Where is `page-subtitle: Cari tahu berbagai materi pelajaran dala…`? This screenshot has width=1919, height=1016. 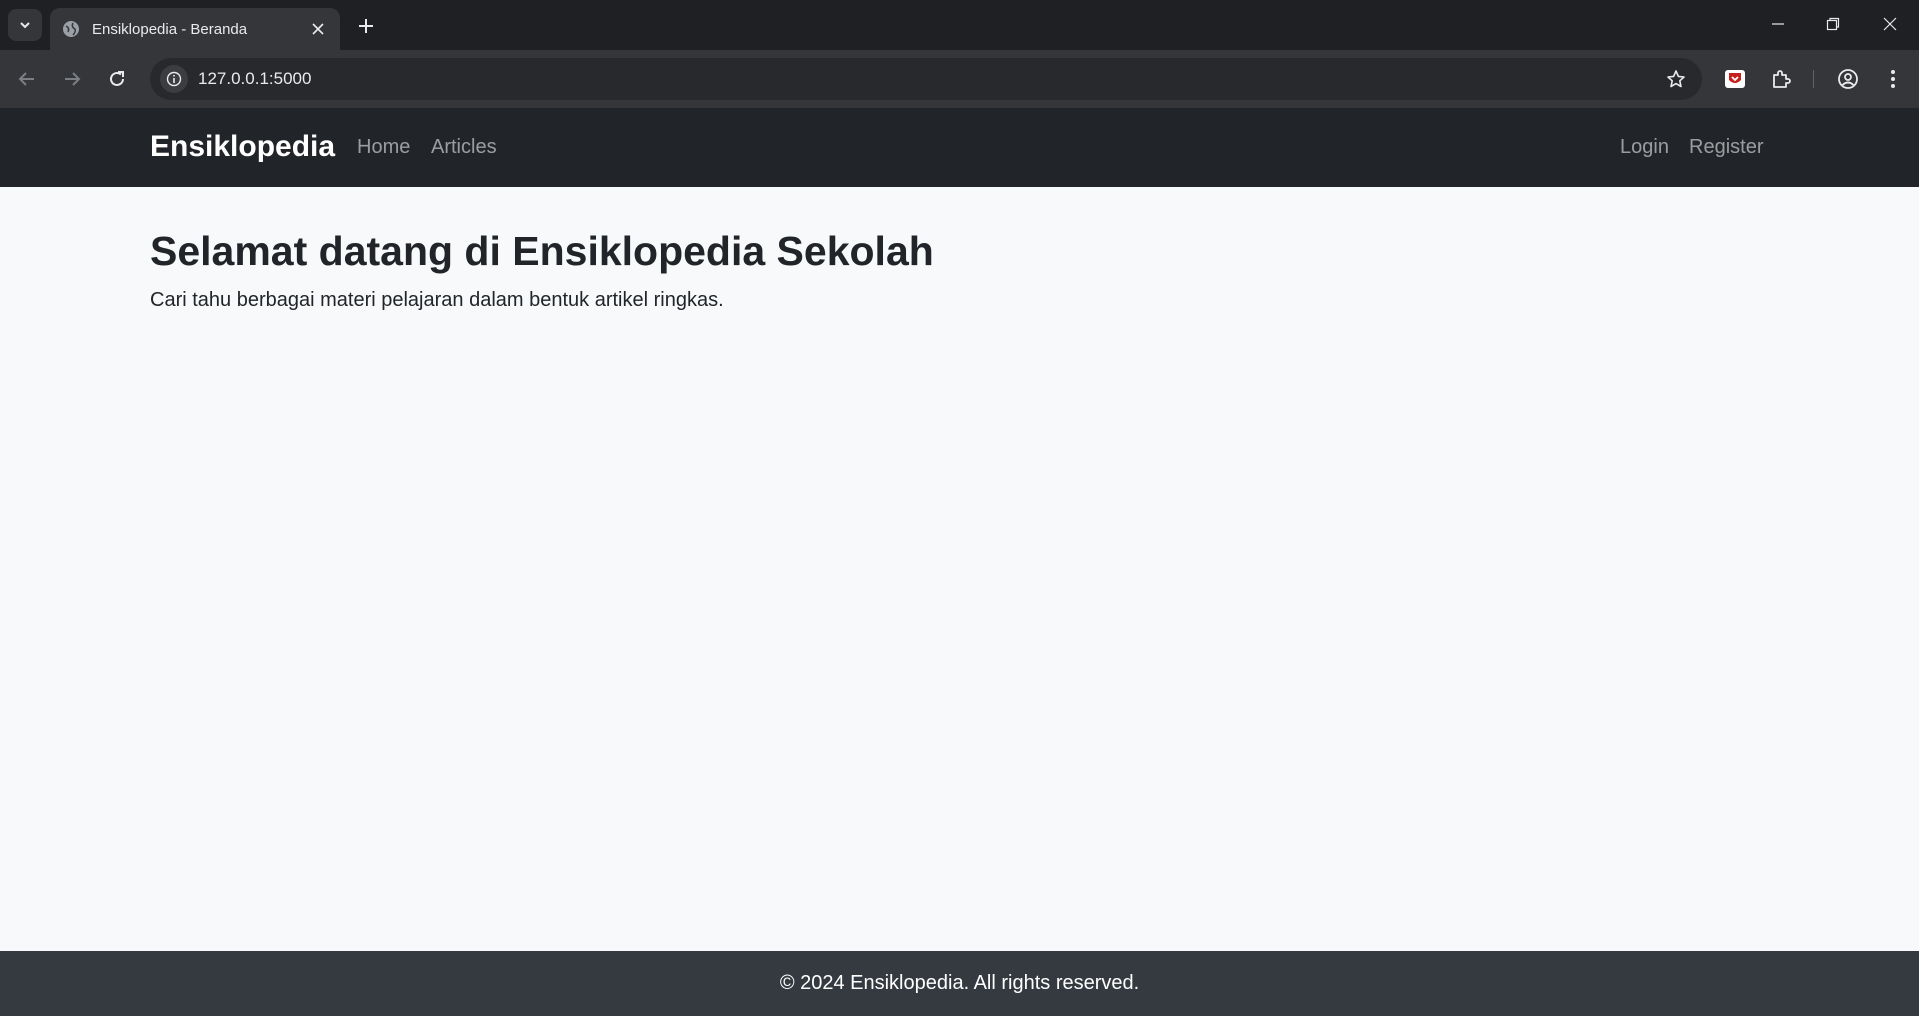
page-subtitle: Cari tahu berbagai materi pelajaran dala… is located at coordinates (437, 300).